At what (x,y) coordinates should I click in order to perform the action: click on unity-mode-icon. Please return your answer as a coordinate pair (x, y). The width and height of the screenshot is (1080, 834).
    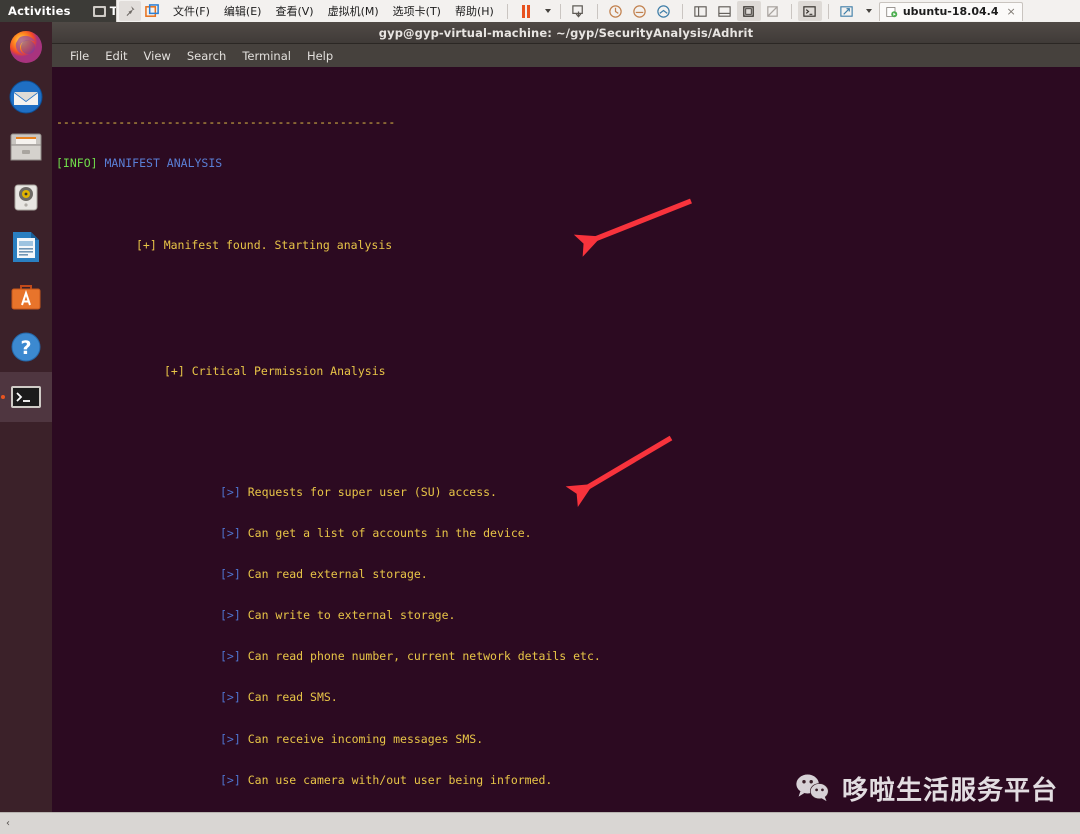
    Looking at the image, I should click on (773, 11).